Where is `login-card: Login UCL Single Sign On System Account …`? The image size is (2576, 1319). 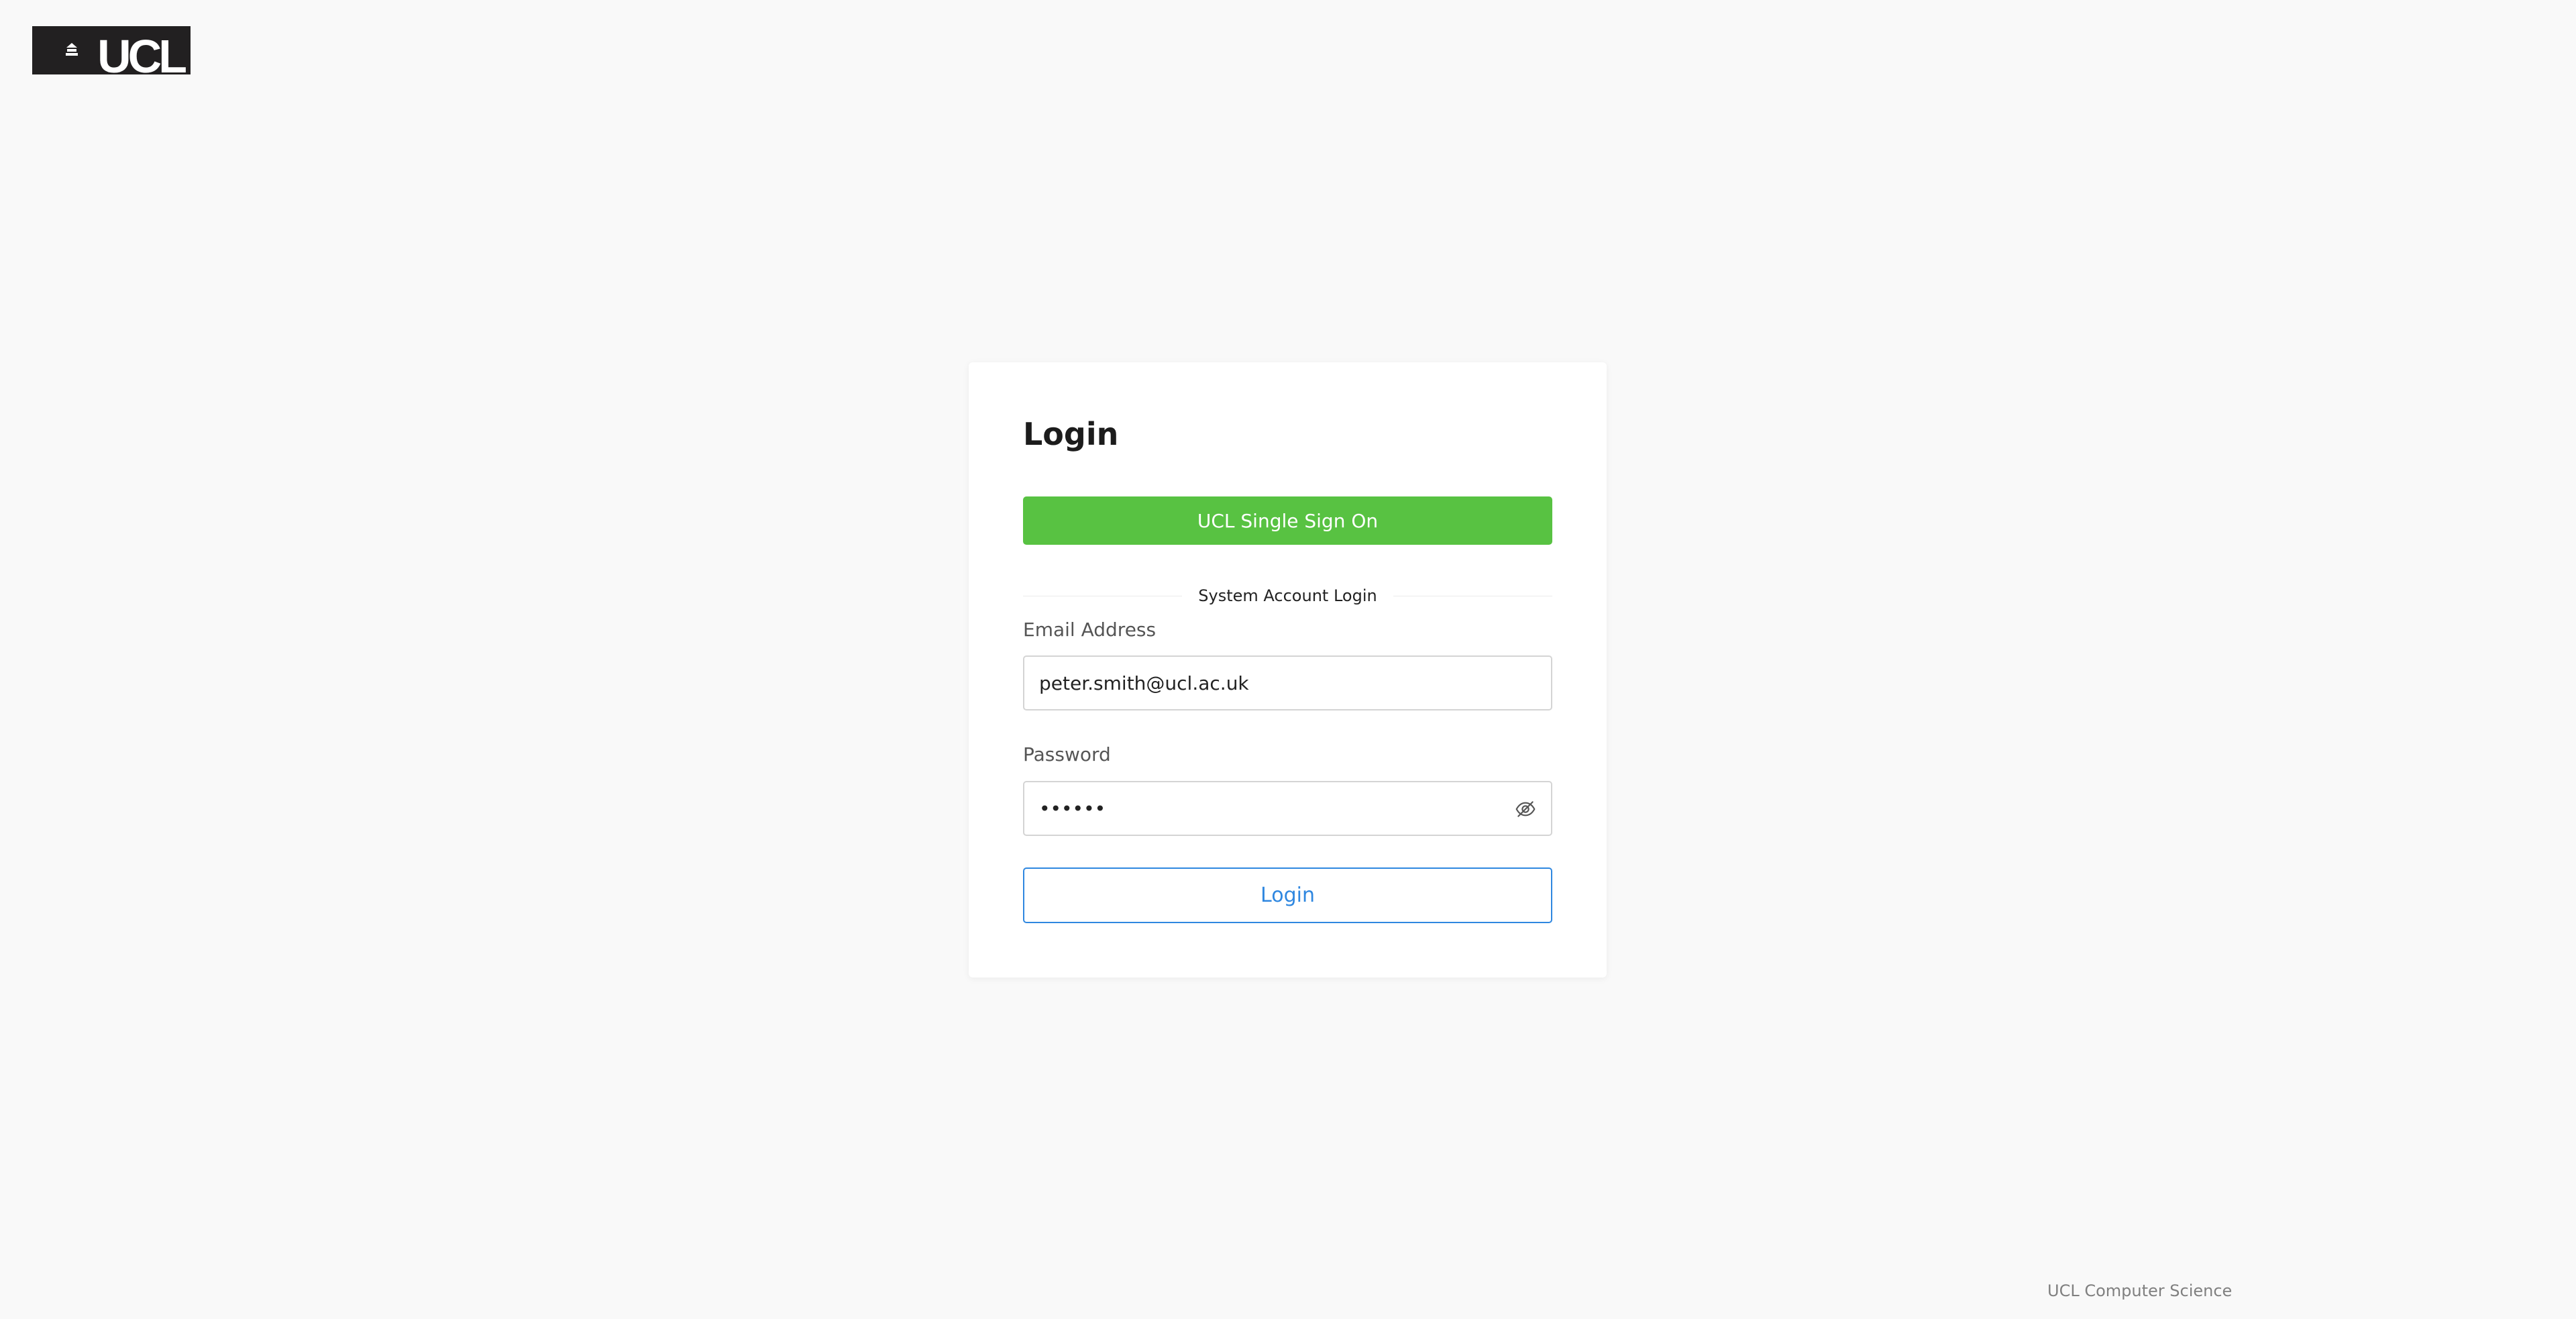 login-card: Login UCL Single Sign On System Account … is located at coordinates (1288, 670).